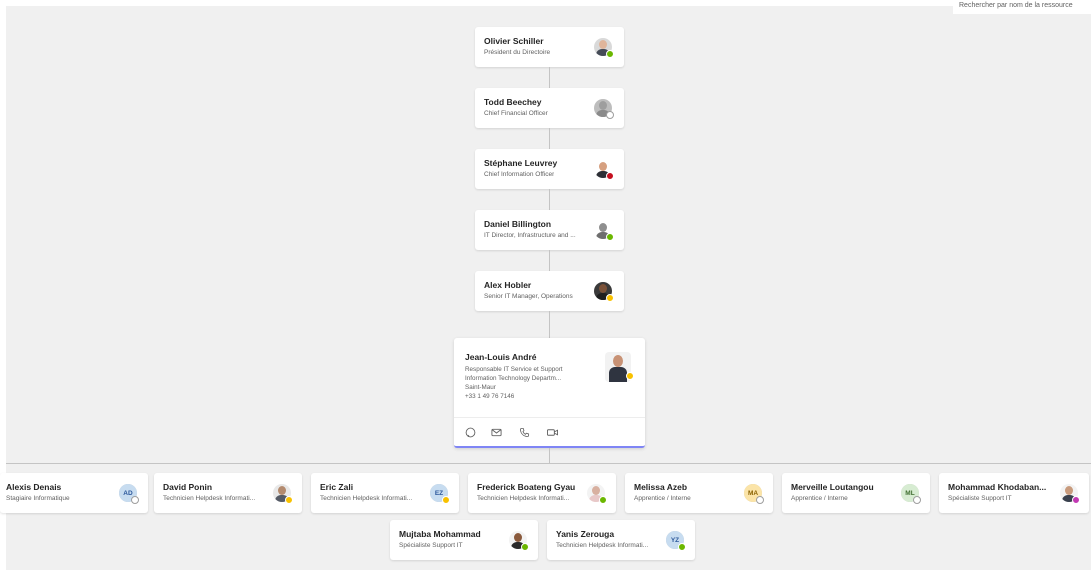 Image resolution: width=1091 pixels, height=570 pixels. What do you see at coordinates (661, 487) in the screenshot?
I see `person-name: Melissa Azeb` at bounding box center [661, 487].